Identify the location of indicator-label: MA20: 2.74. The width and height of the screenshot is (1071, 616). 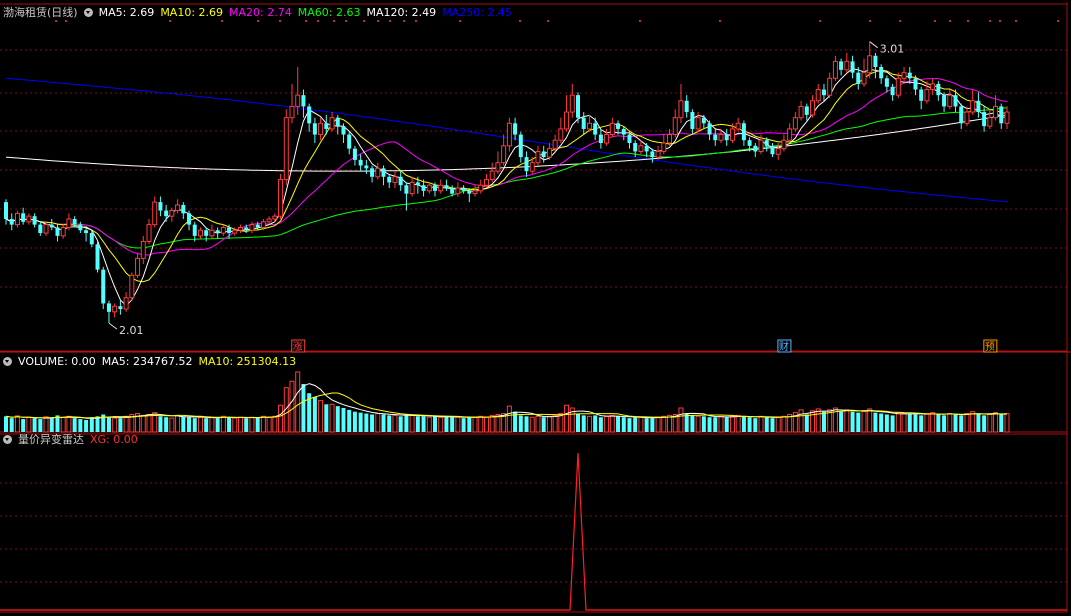
(260, 12).